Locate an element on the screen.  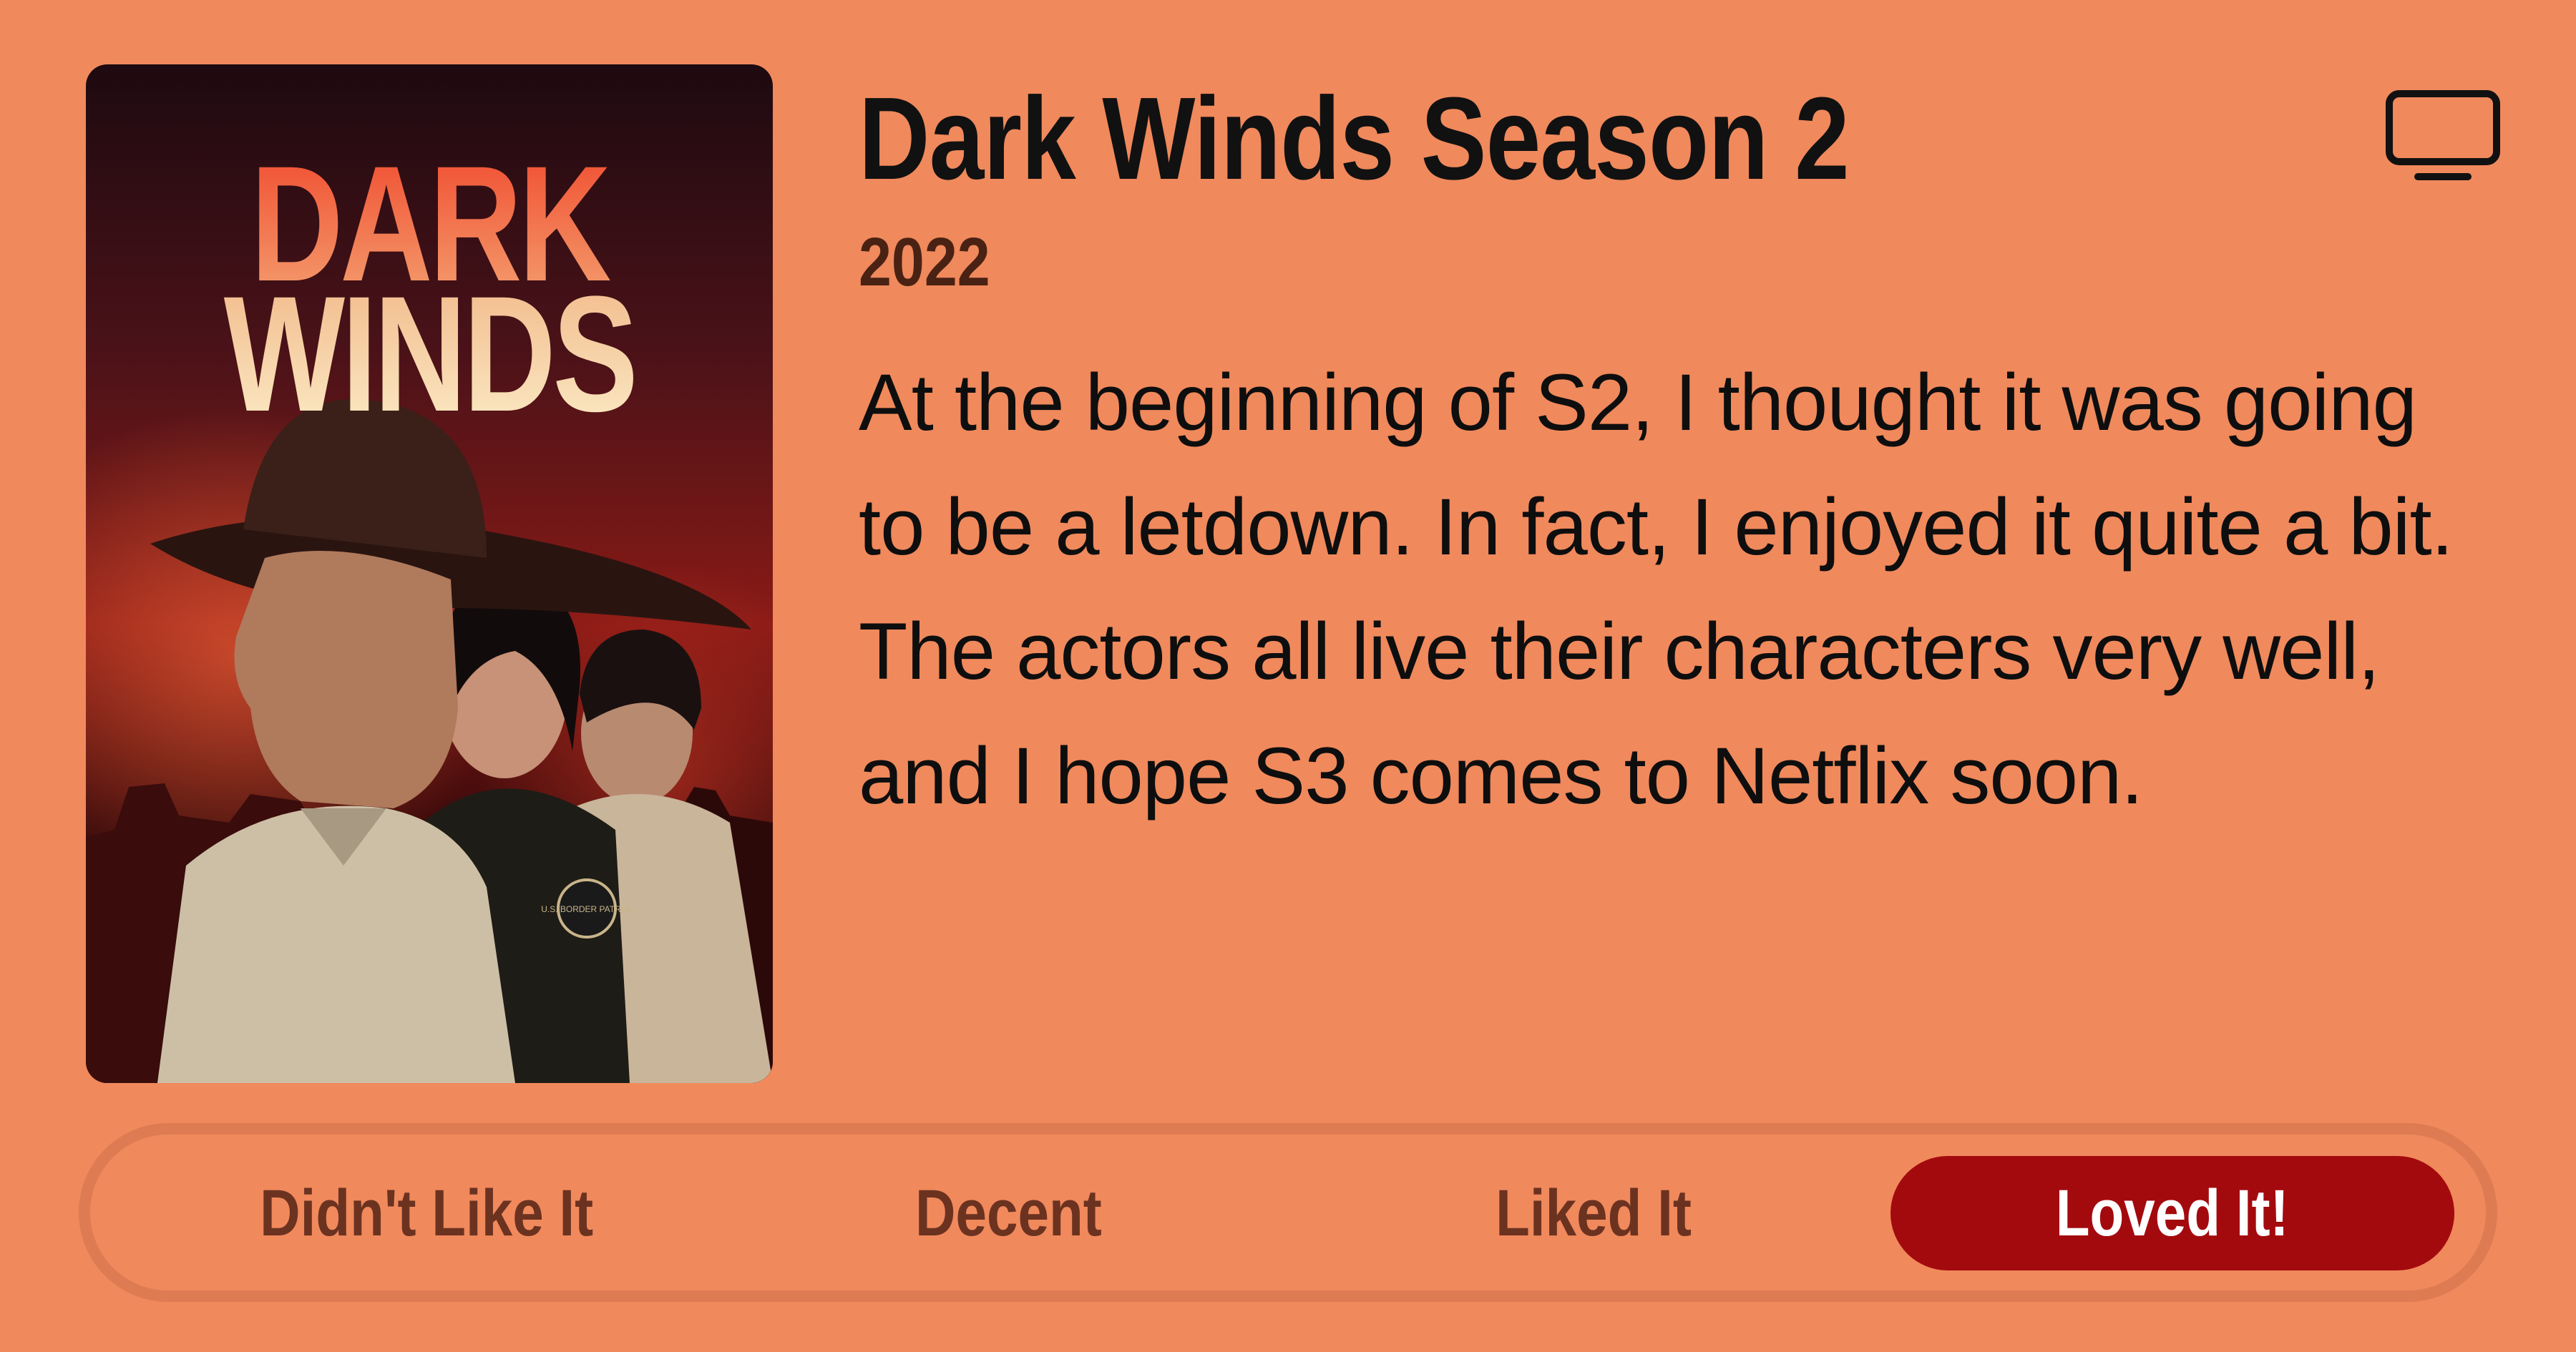
rating-option-label: Decent is located at coordinates (1008, 1213).